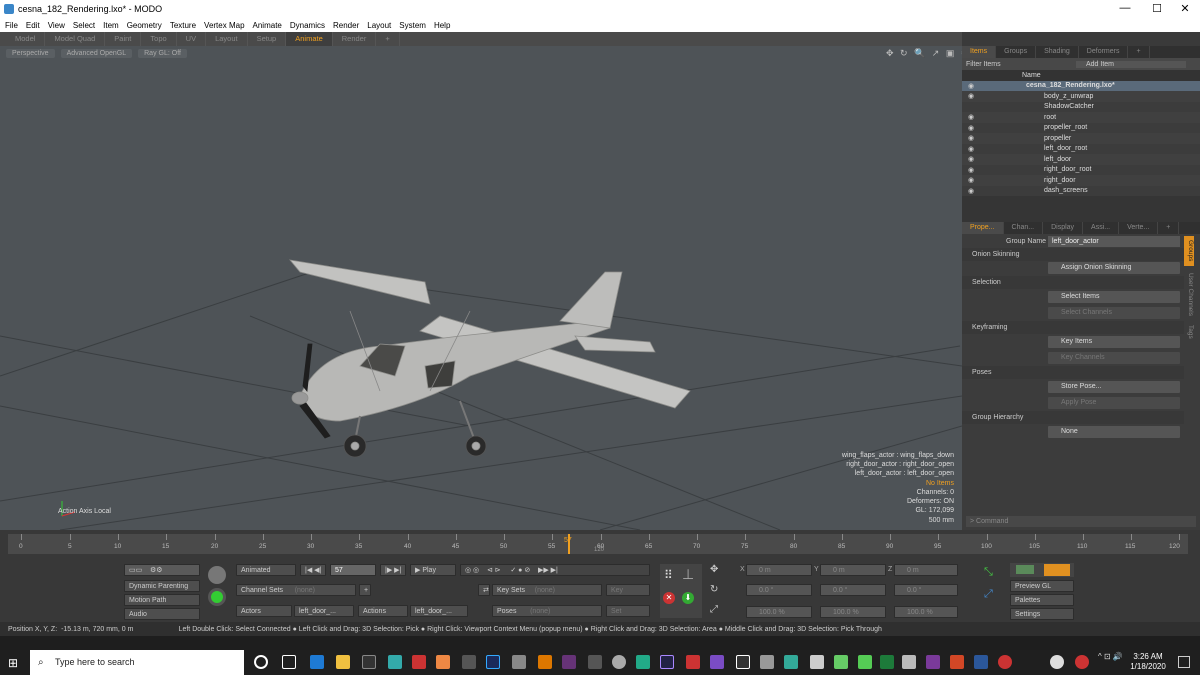  Describe the element at coordinates (309, 39) in the screenshot. I see `tab-animate: Animate` at that location.